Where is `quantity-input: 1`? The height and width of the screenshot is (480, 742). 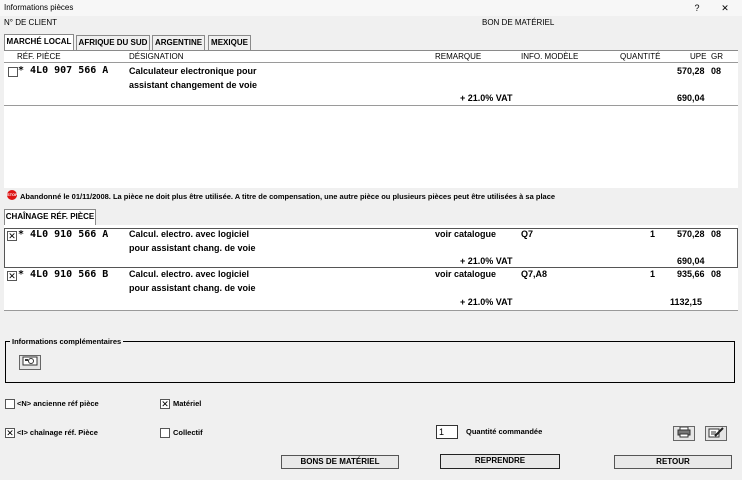
quantity-input: 1 is located at coordinates (447, 432).